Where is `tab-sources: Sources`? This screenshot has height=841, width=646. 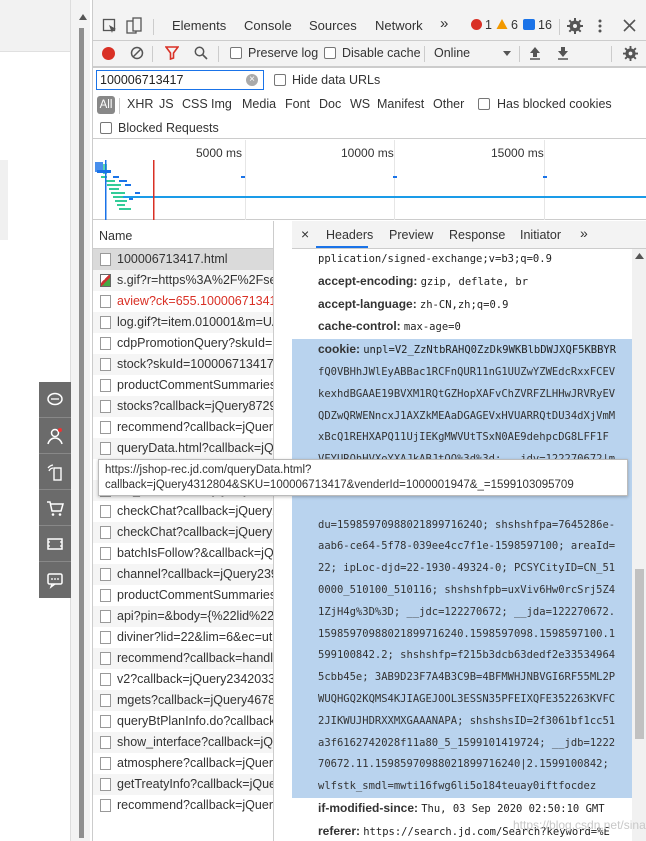 tab-sources: Sources is located at coordinates (333, 25).